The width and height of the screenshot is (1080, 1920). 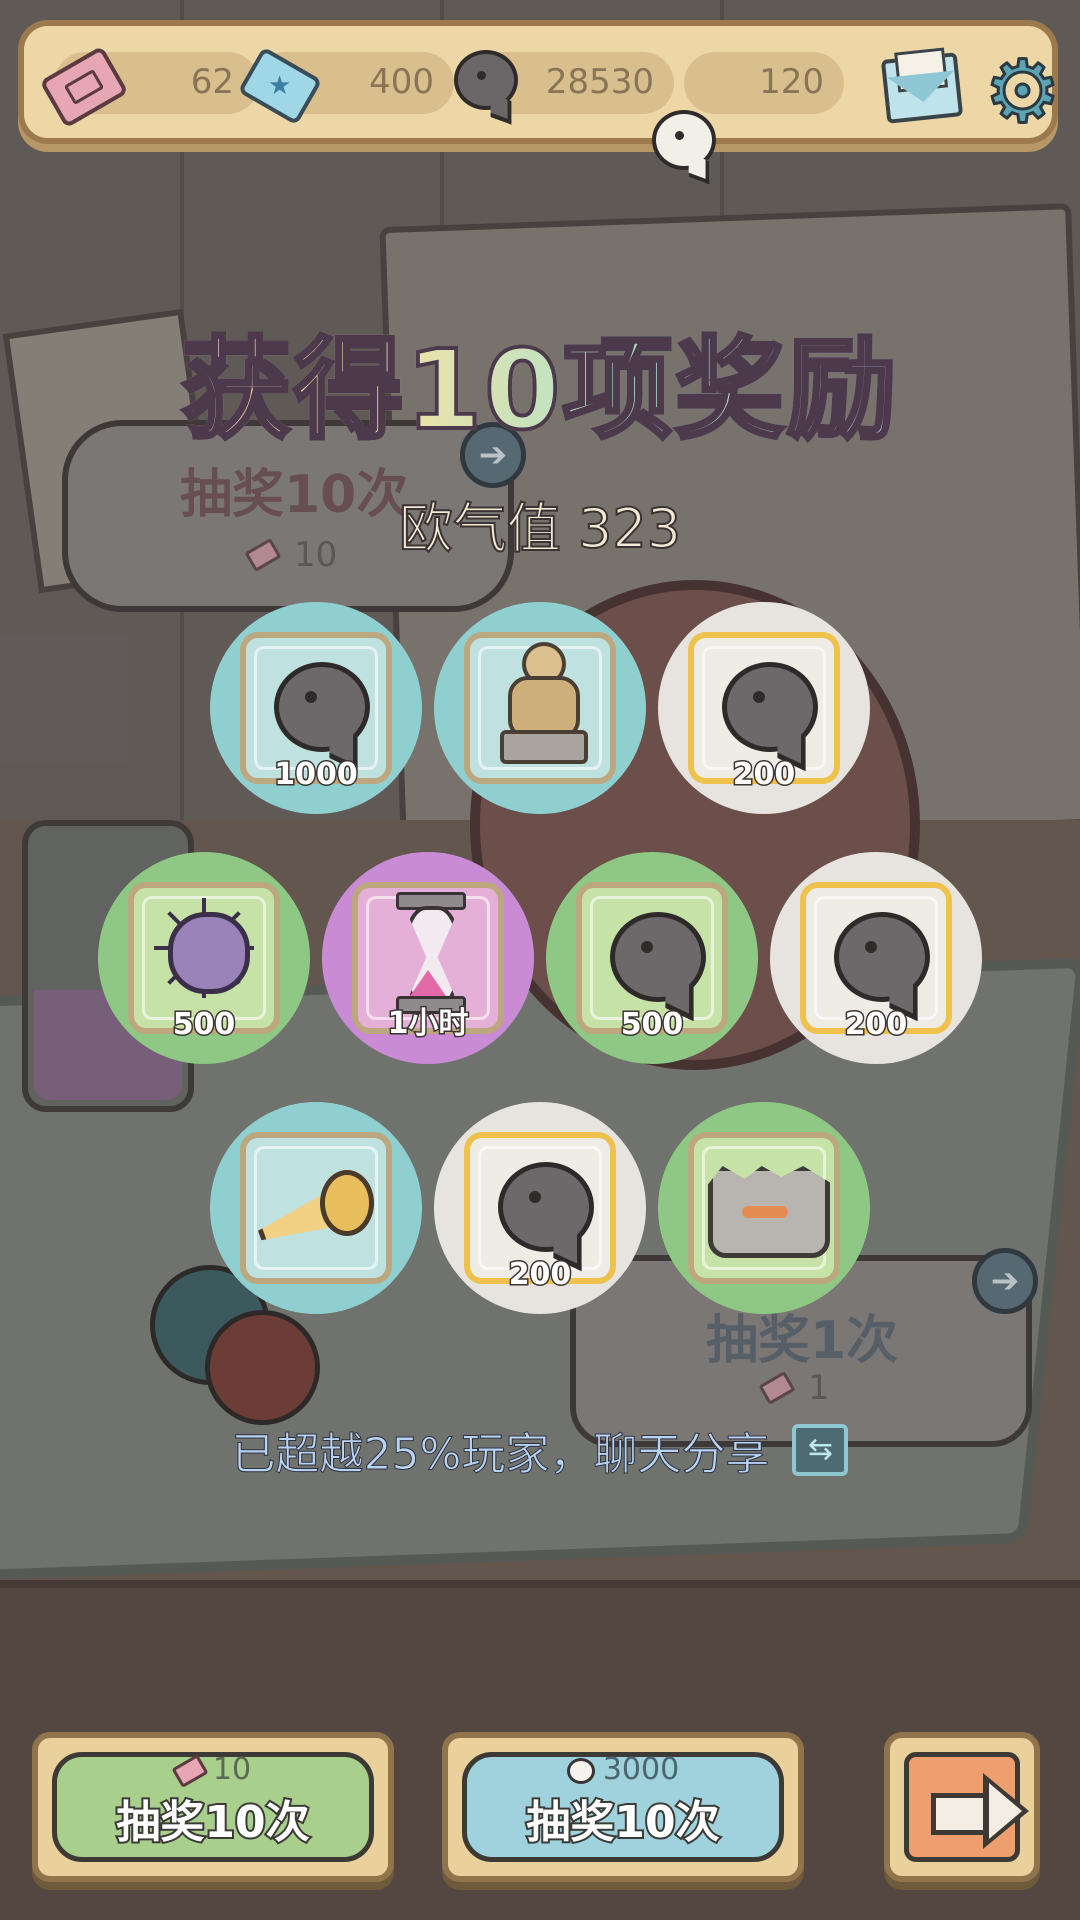 I want to click on draw-10-bubble-button: 3000 抽奖10次, so click(x=623, y=1807).